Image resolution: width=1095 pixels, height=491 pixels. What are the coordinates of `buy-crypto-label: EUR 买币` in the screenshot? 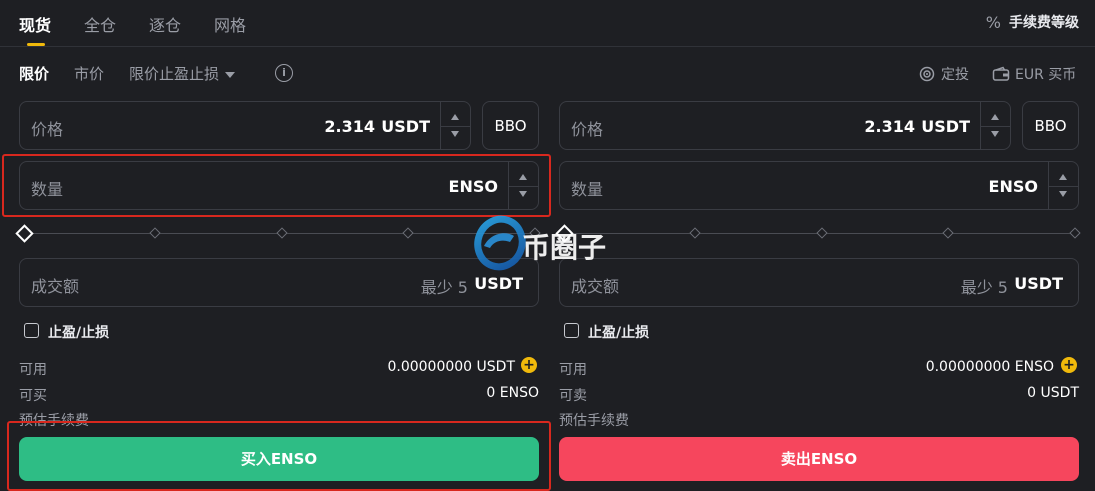 It's located at (1046, 75).